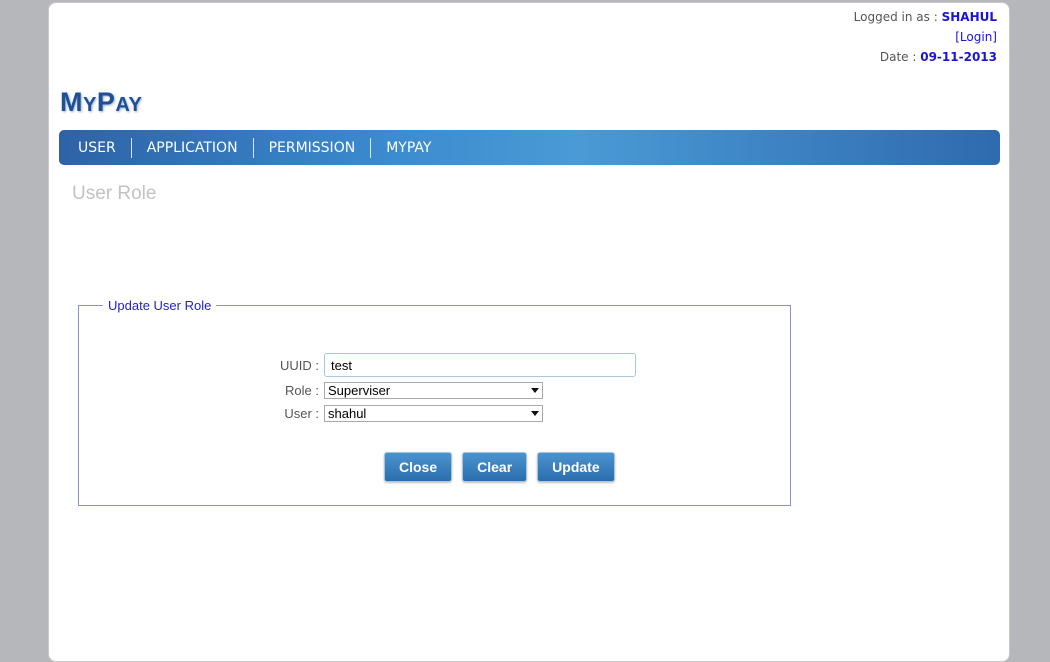  What do you see at coordinates (576, 467) in the screenshot?
I see `update-button: Update` at bounding box center [576, 467].